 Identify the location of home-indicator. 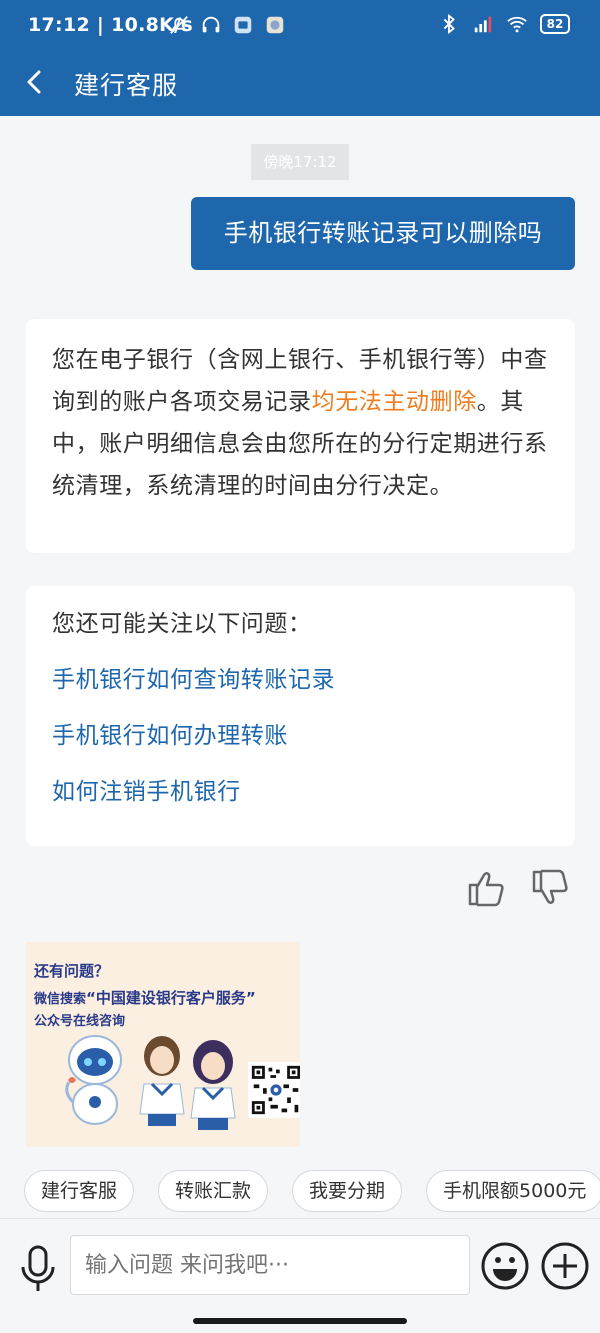
(300, 1321).